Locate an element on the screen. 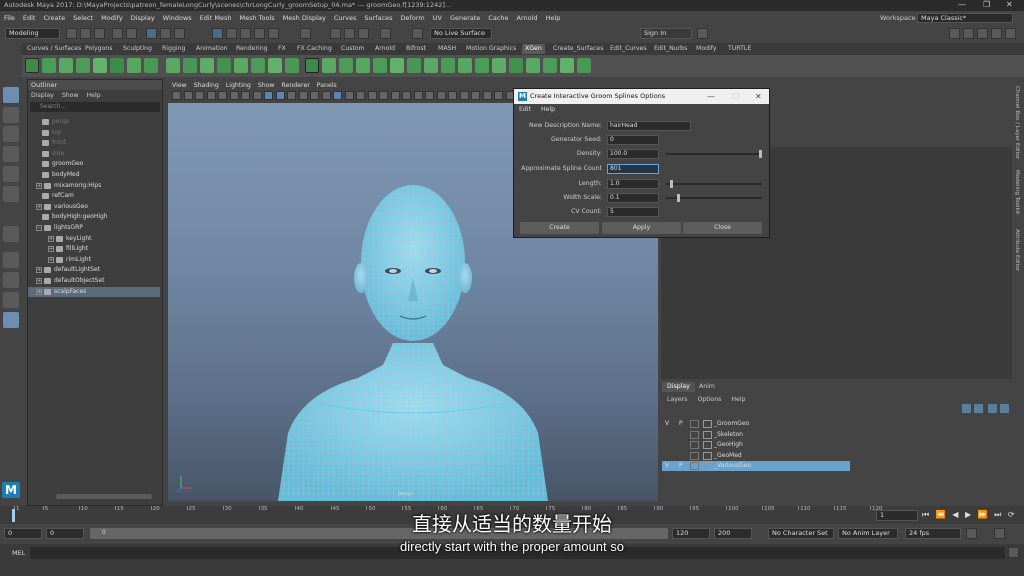 This screenshot has height=576, width=1024. select-hierarchy-icon is located at coordinates (151, 33).